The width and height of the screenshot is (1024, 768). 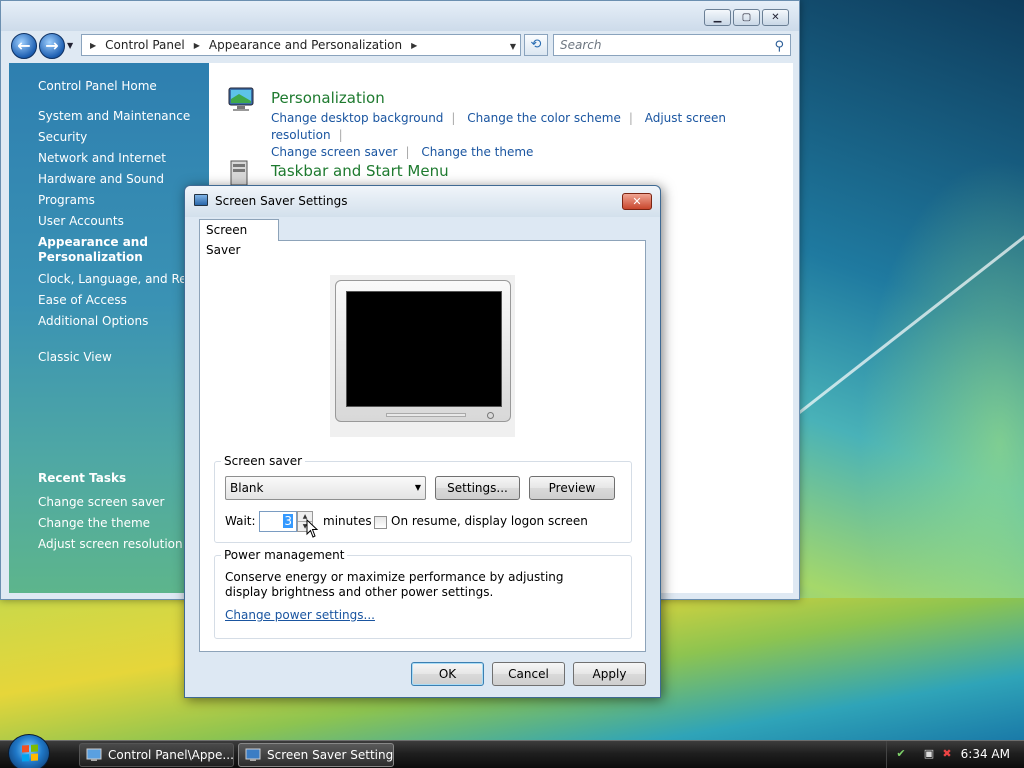 I want to click on search-placeholder: Search, so click(x=581, y=45).